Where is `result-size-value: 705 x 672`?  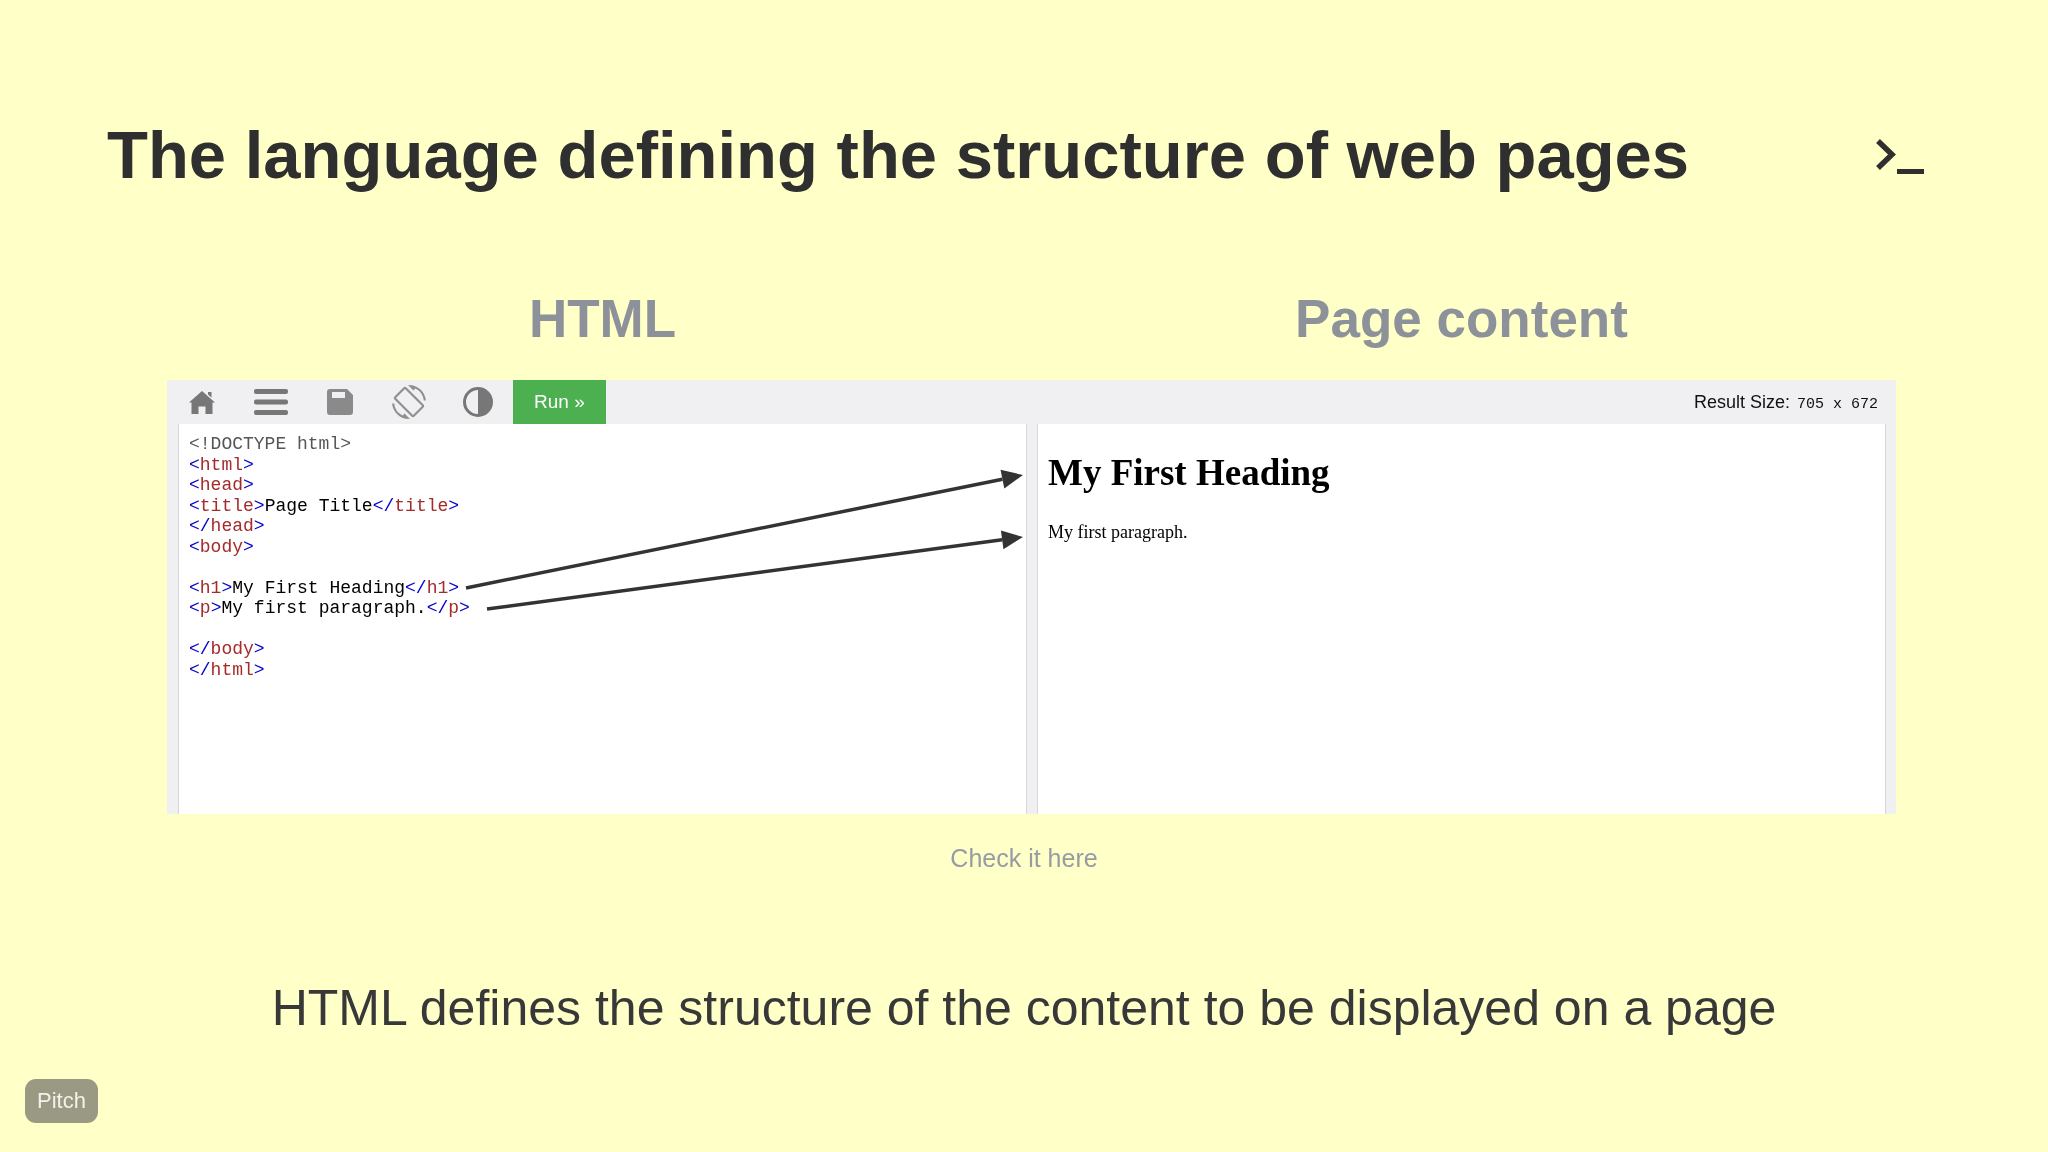 result-size-value: 705 x 672 is located at coordinates (1837, 404).